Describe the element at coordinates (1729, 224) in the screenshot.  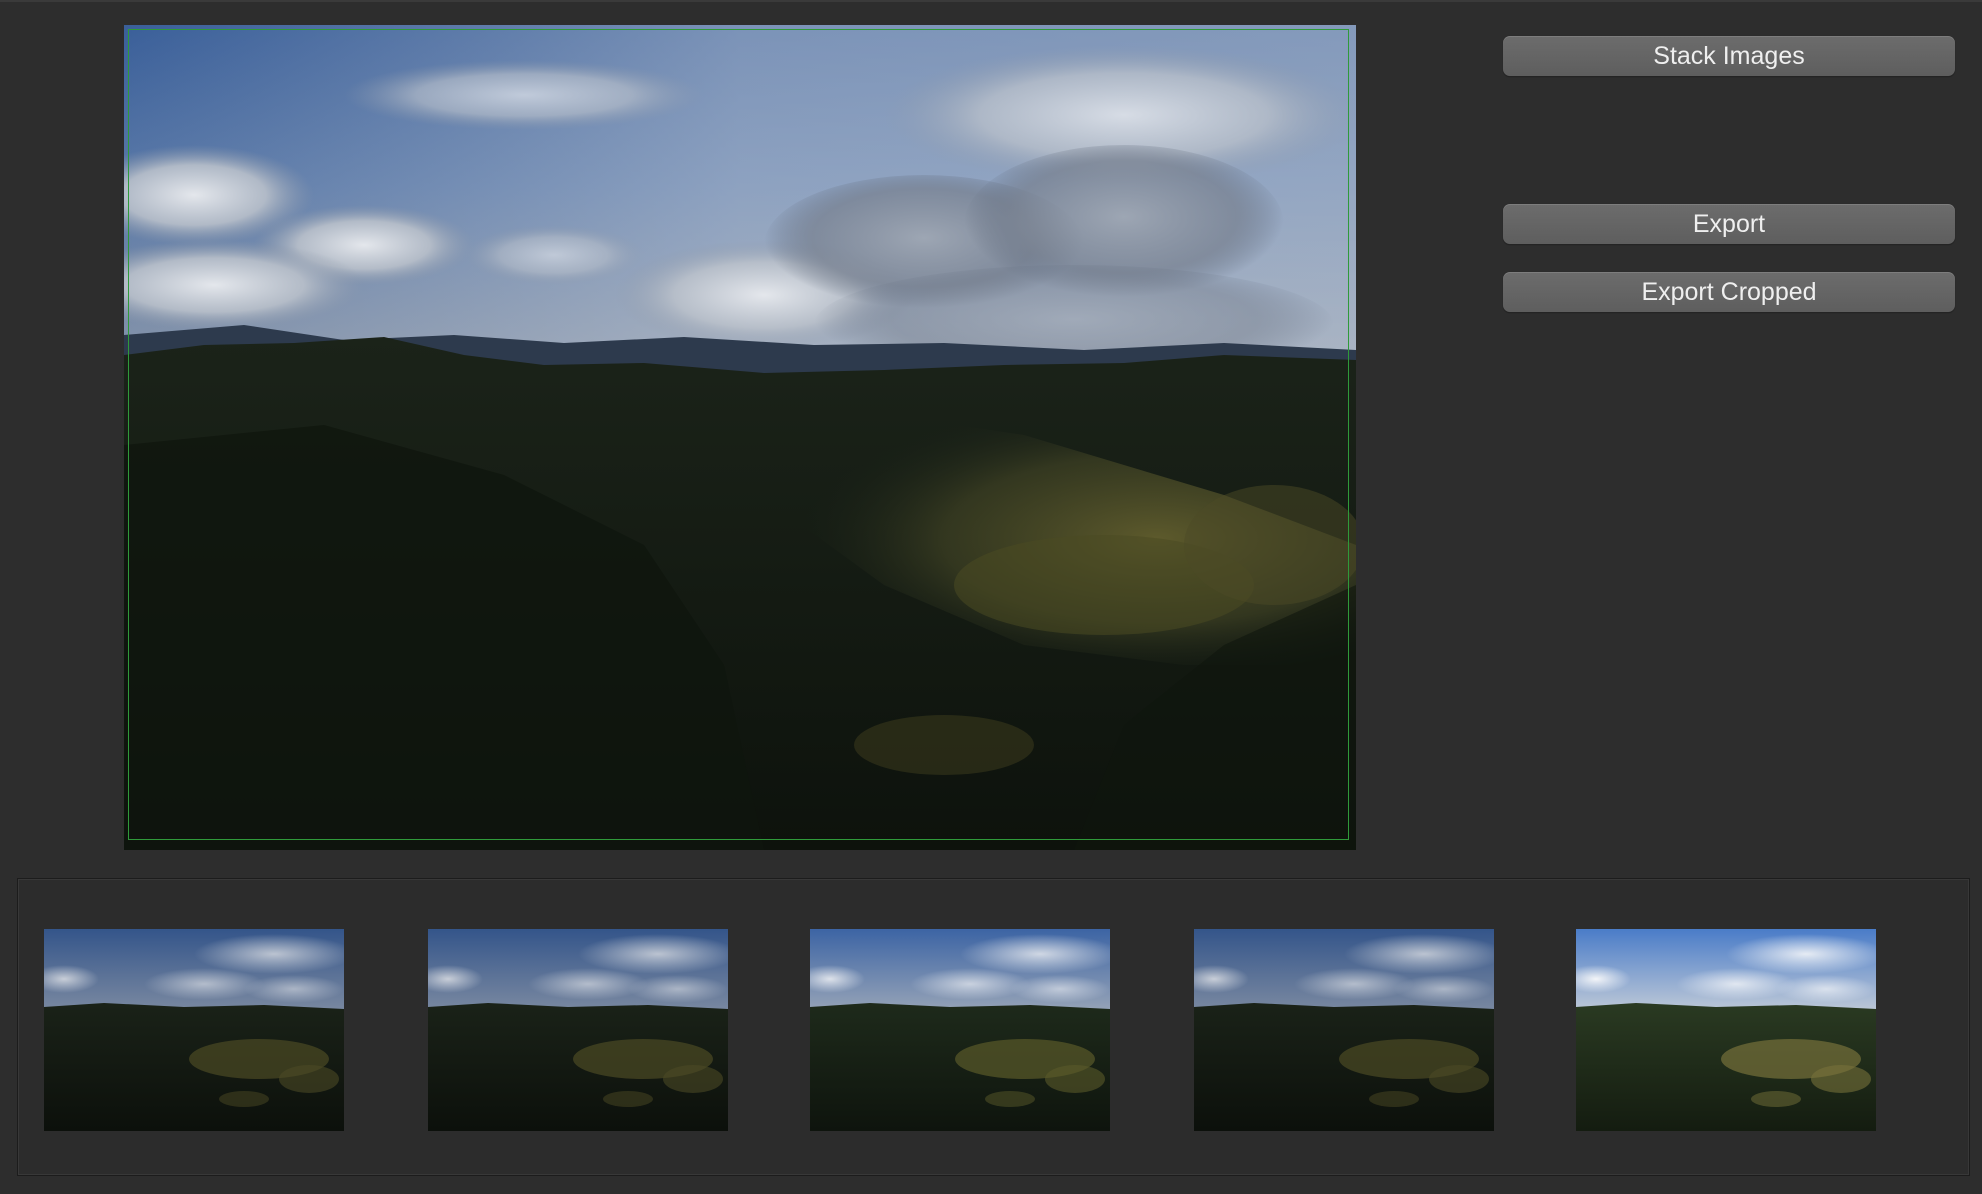
I see `export-button: Export` at that location.